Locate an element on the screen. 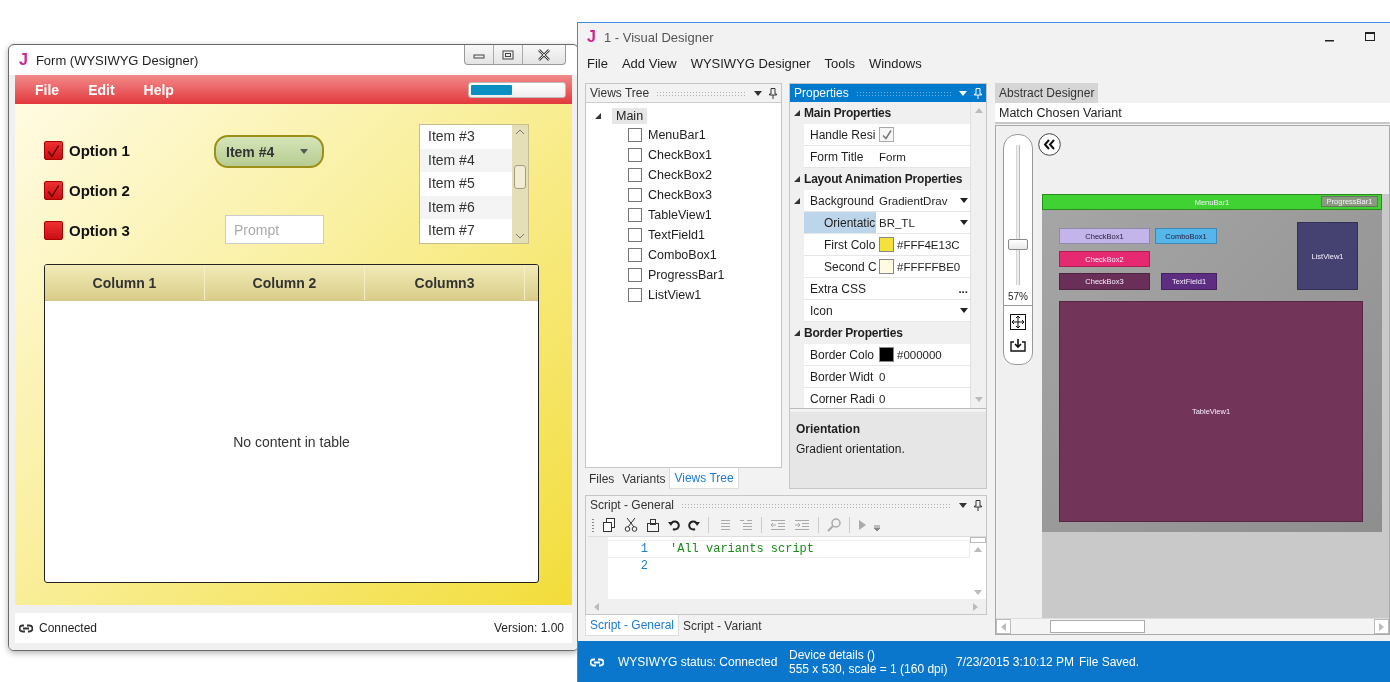 Image resolution: width=1390 pixels, height=682 pixels. panel-tab: Variants is located at coordinates (644, 478).